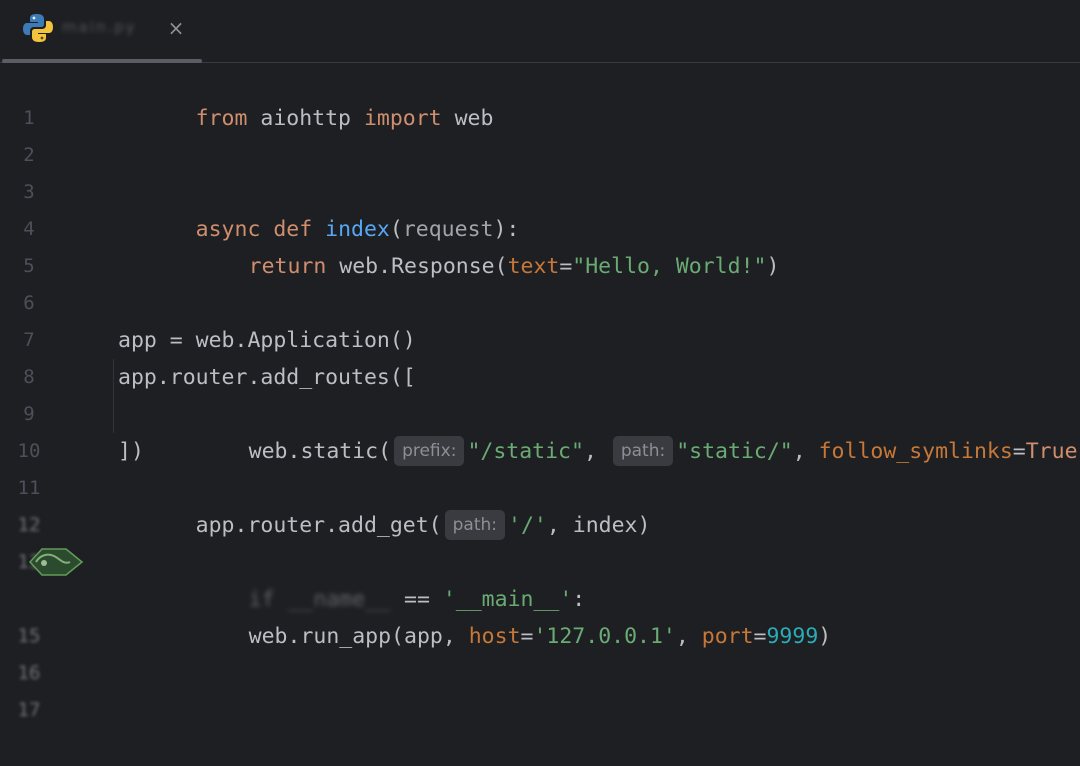 Image resolution: width=1080 pixels, height=766 pixels. What do you see at coordinates (176, 28) in the screenshot?
I see `close-icon: ×` at bounding box center [176, 28].